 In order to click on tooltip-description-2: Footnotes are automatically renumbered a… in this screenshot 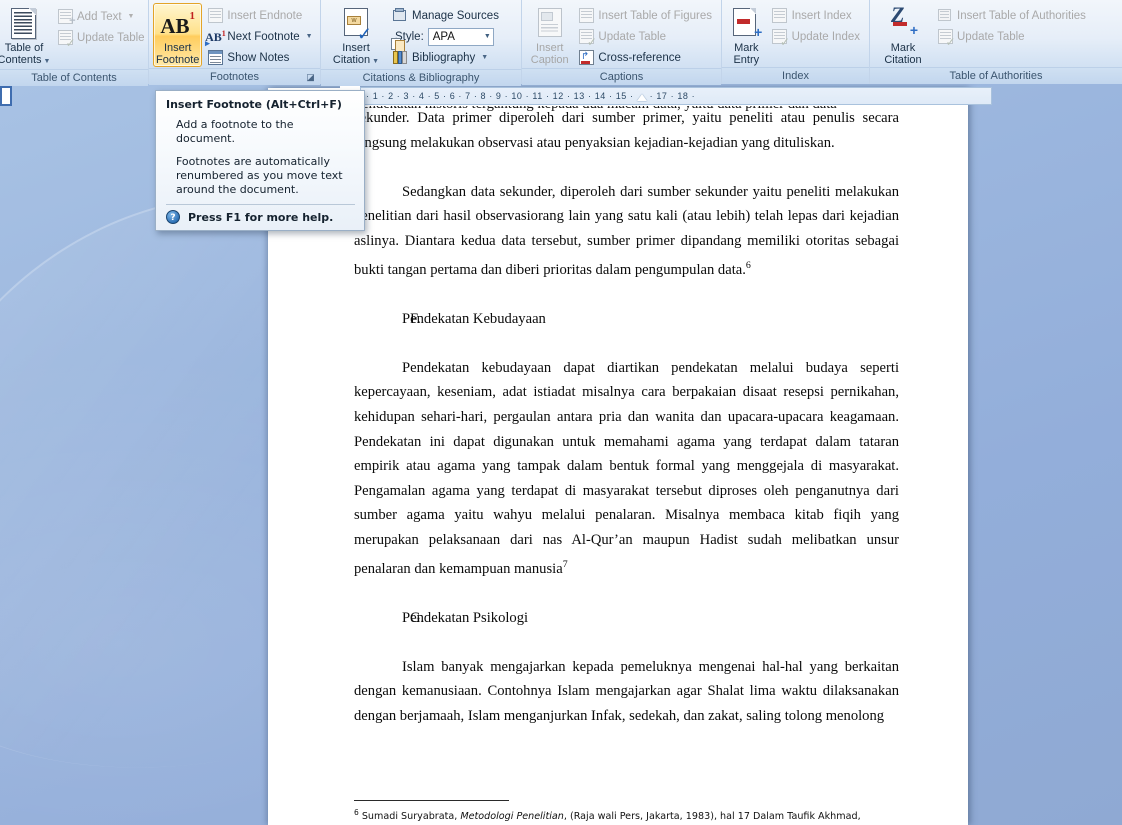, I will do `click(259, 175)`.